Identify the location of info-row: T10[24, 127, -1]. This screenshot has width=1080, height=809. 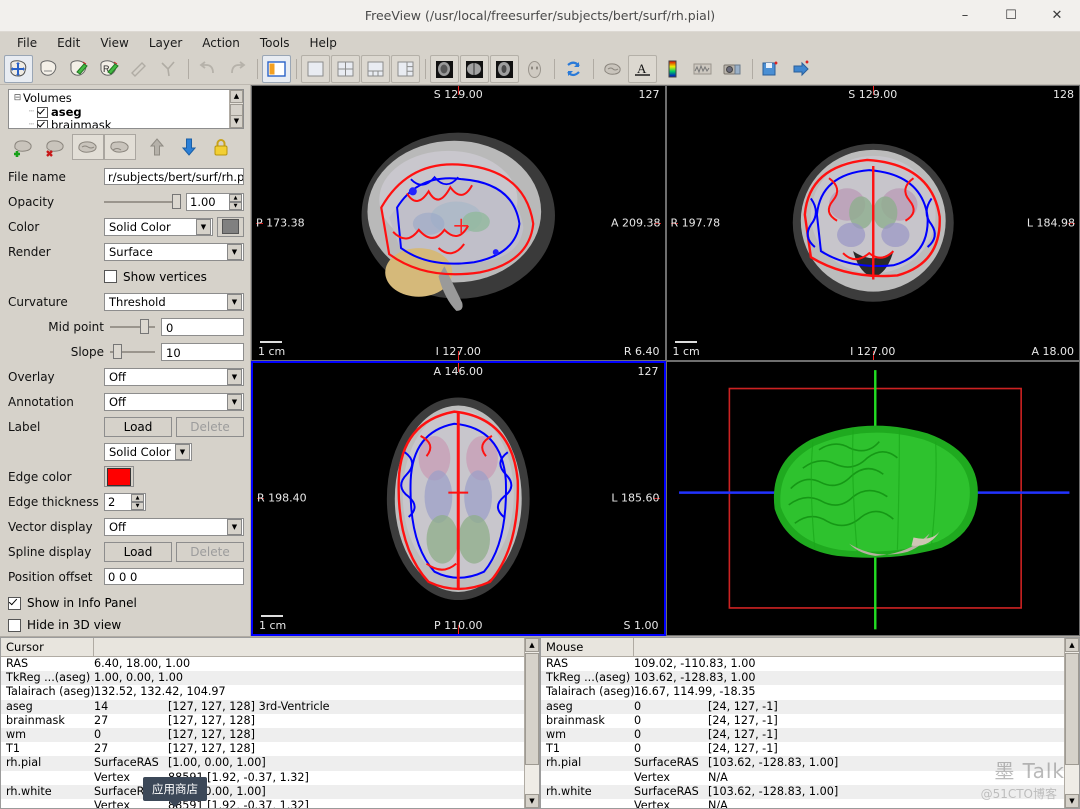
(810, 749).